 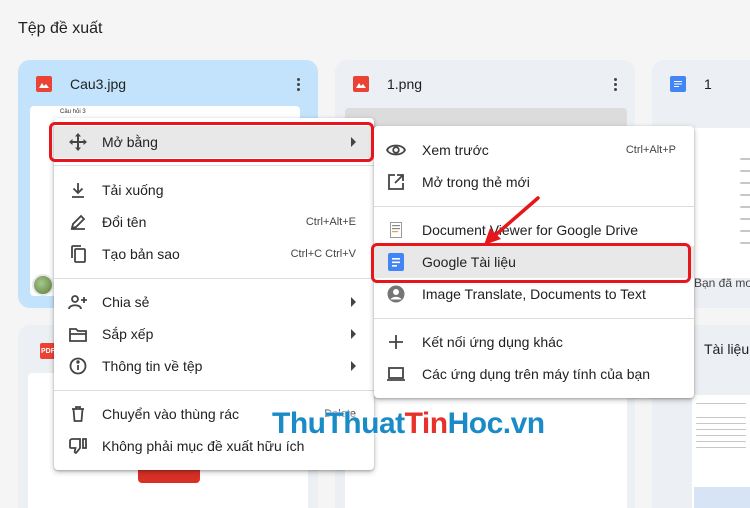 What do you see at coordinates (78, 222) in the screenshot?
I see `pencil-icon` at bounding box center [78, 222].